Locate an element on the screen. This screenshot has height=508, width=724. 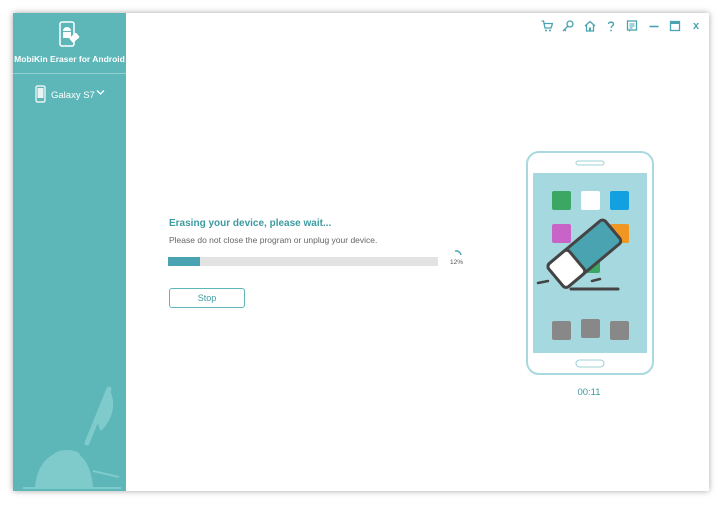
sidebar: MobiKin Eraser for Android Galaxy S7 is located at coordinates (69, 252).